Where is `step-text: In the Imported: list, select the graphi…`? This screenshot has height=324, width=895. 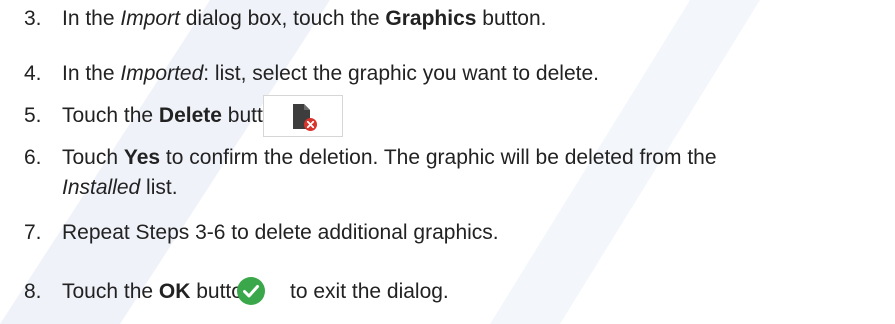
step-text: In the Imported: list, select the graphi… is located at coordinates (330, 74).